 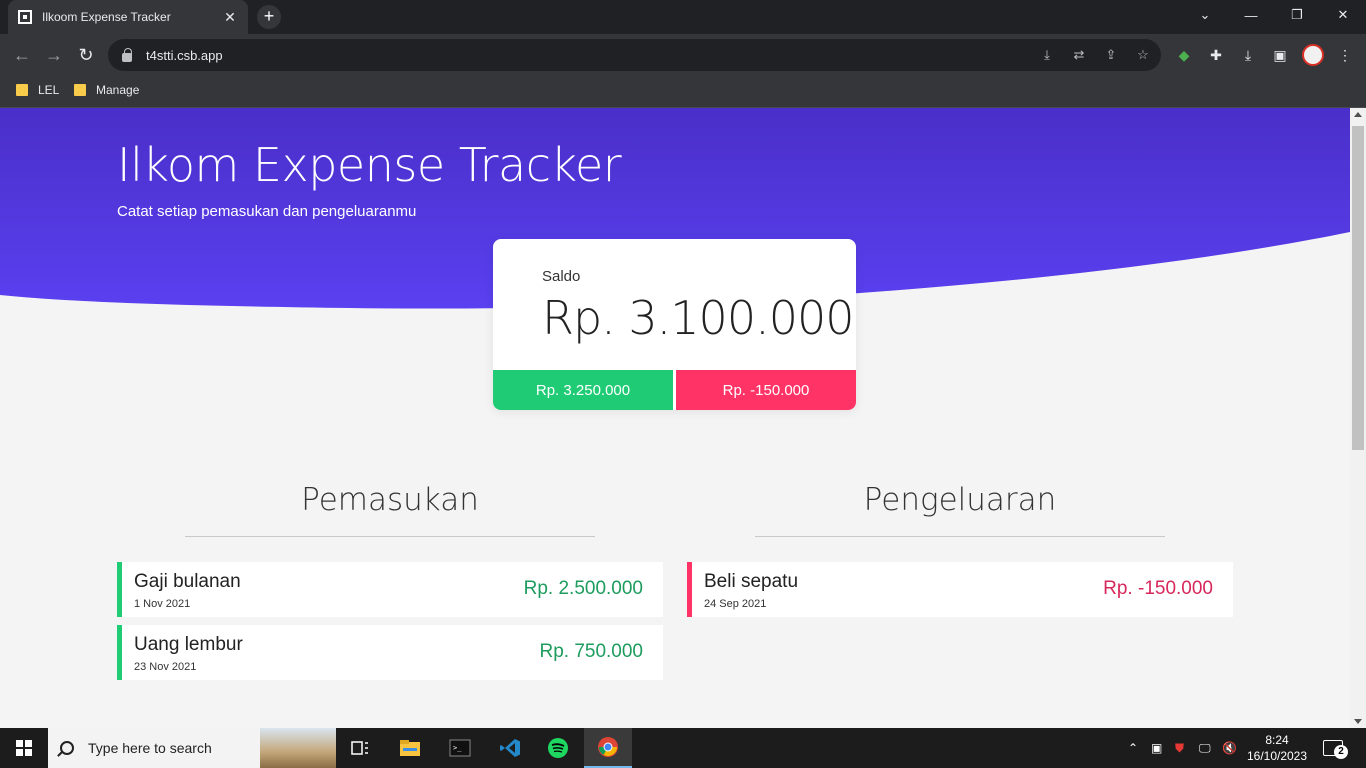 What do you see at coordinates (188, 644) in the screenshot?
I see `item-name: Uang lembur` at bounding box center [188, 644].